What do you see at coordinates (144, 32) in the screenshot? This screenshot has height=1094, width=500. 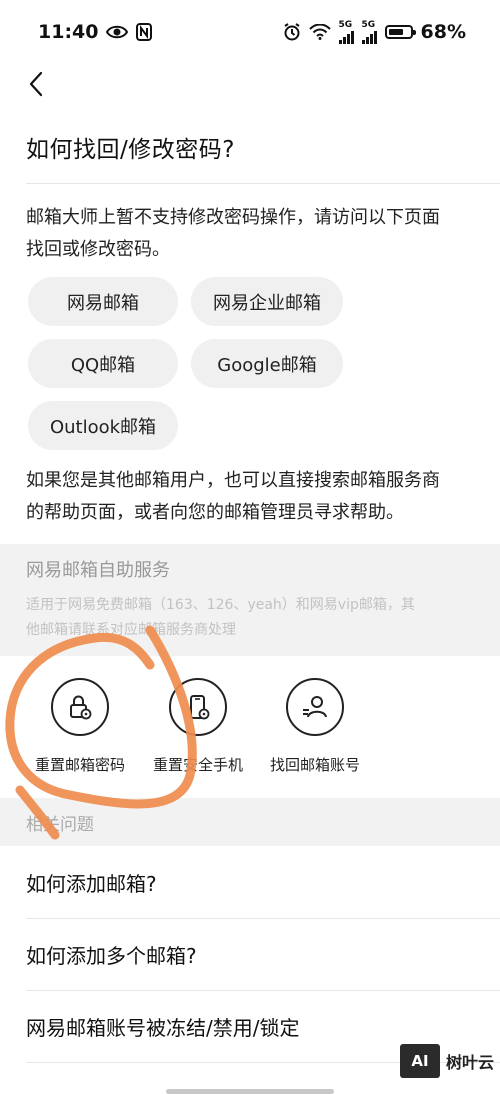 I see `nfc-icon` at bounding box center [144, 32].